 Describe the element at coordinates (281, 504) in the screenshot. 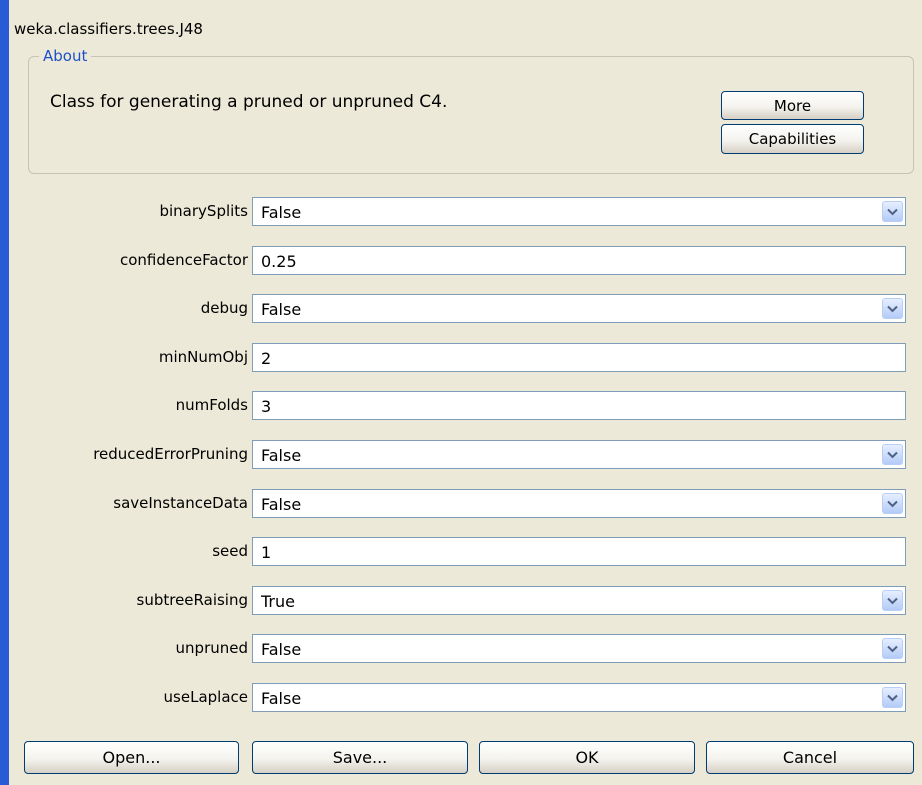

I see `property-value-saveInstanceData: False` at that location.